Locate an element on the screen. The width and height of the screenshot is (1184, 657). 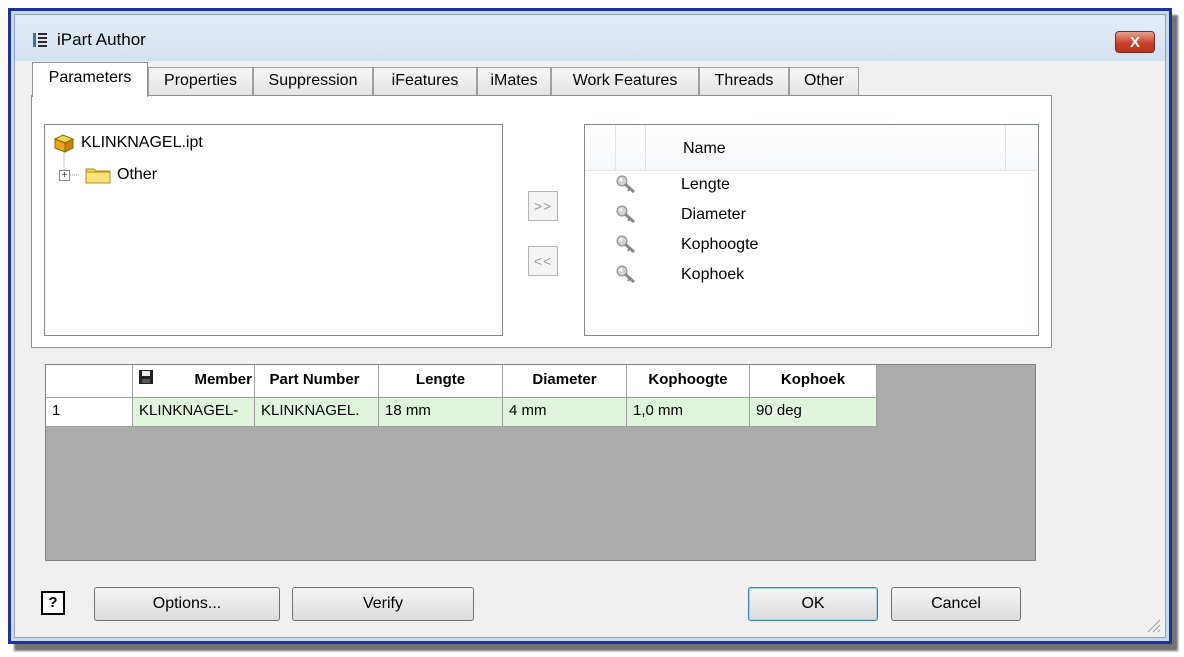
ok-button: OK is located at coordinates (813, 604).